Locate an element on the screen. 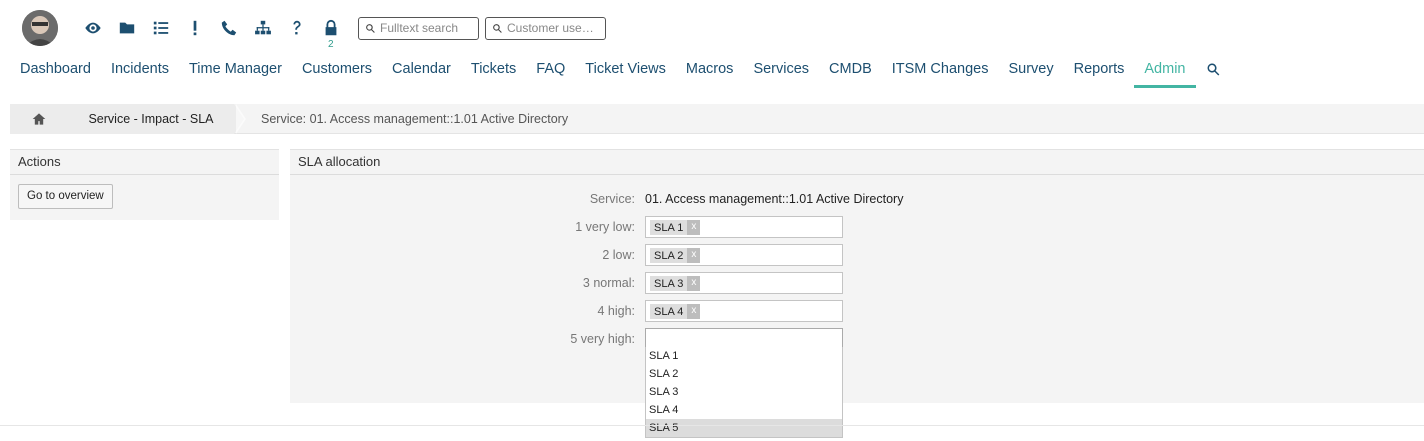 This screenshot has width=1424, height=441. home-icon is located at coordinates (39, 119).